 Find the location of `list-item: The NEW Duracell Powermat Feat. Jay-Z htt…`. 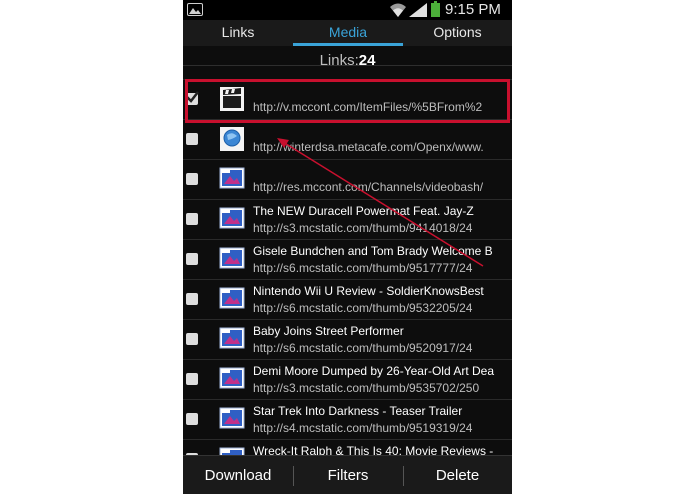

list-item: The NEW Duracell Powermat Feat. Jay-Z htt… is located at coordinates (347, 218).